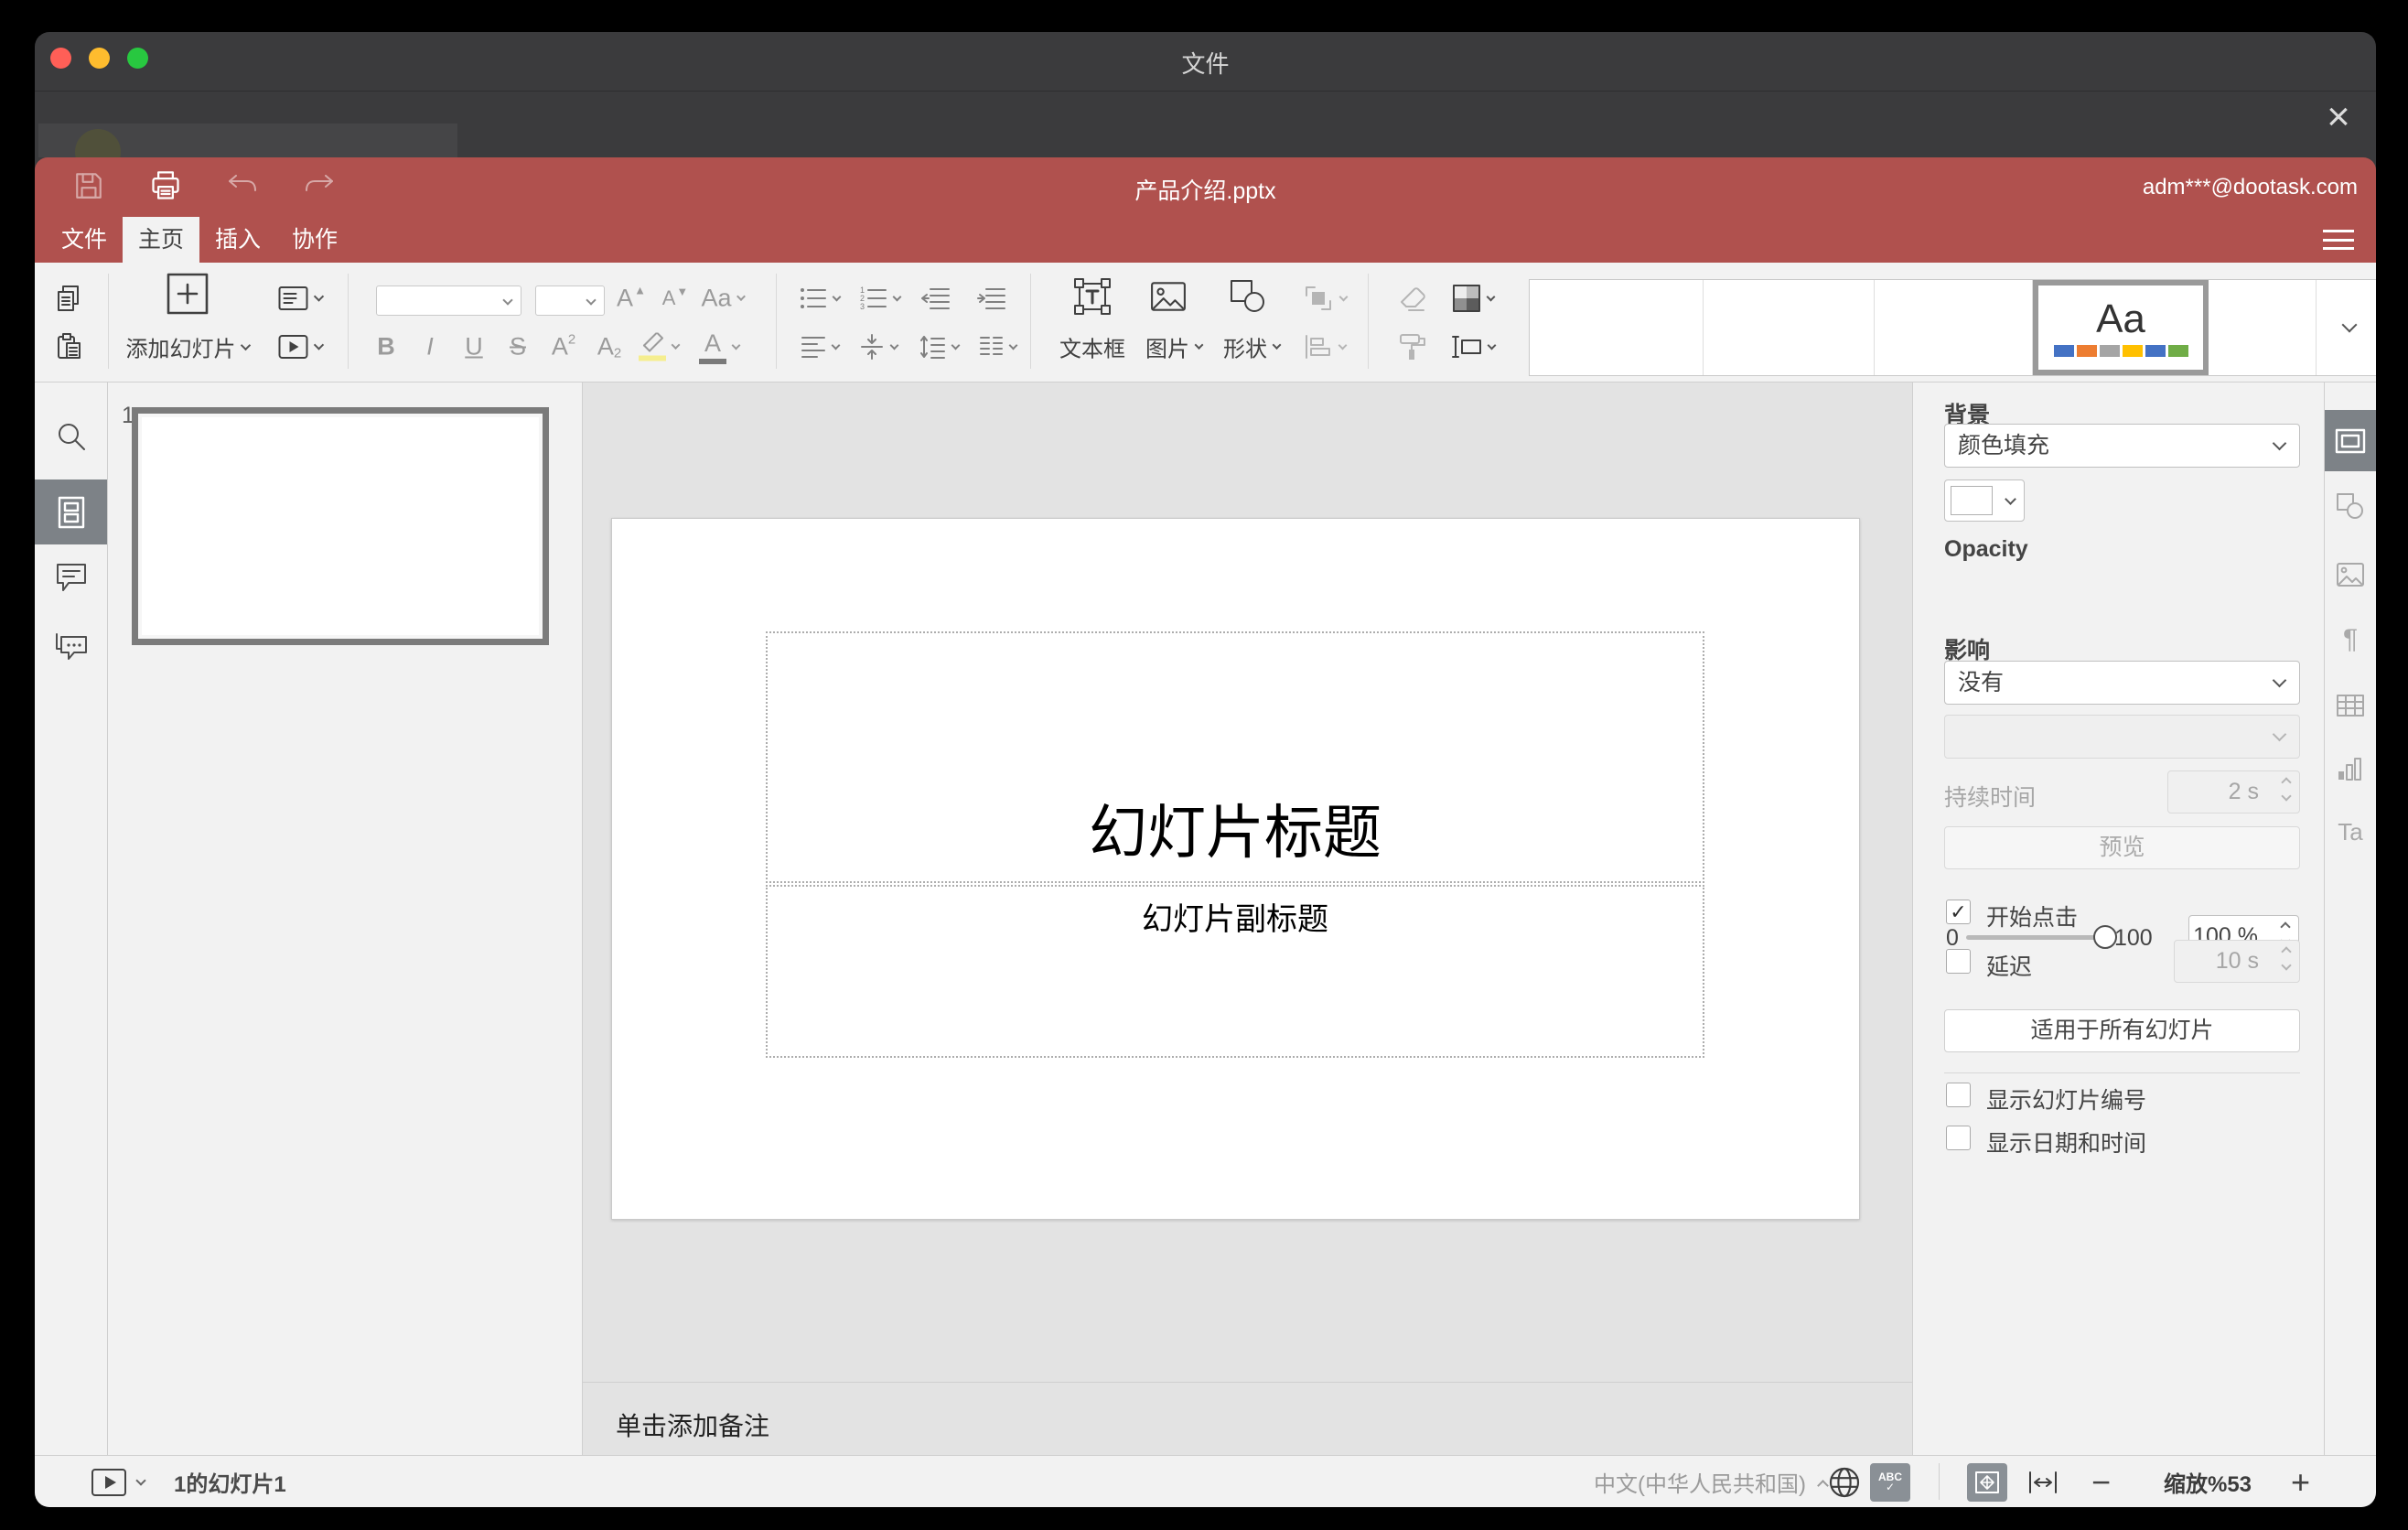 This screenshot has width=2408, height=1530. Describe the element at coordinates (1412, 346) in the screenshot. I see `copy-style-icon` at that location.